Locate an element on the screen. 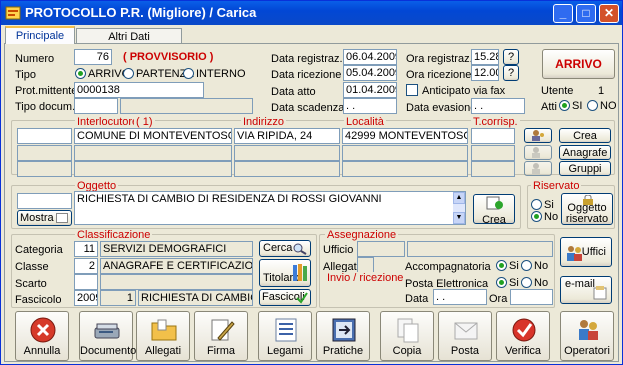 Image resolution: width=623 pixels, height=365 pixels. data-scadenza-field: . . is located at coordinates (370, 106).